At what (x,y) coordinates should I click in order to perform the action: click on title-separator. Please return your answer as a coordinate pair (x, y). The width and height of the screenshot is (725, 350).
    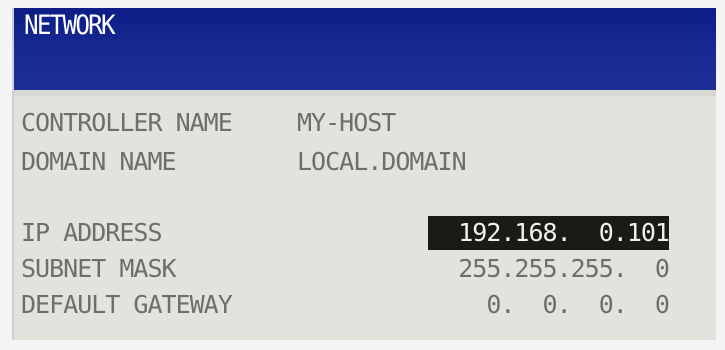
    Looking at the image, I should click on (365, 93).